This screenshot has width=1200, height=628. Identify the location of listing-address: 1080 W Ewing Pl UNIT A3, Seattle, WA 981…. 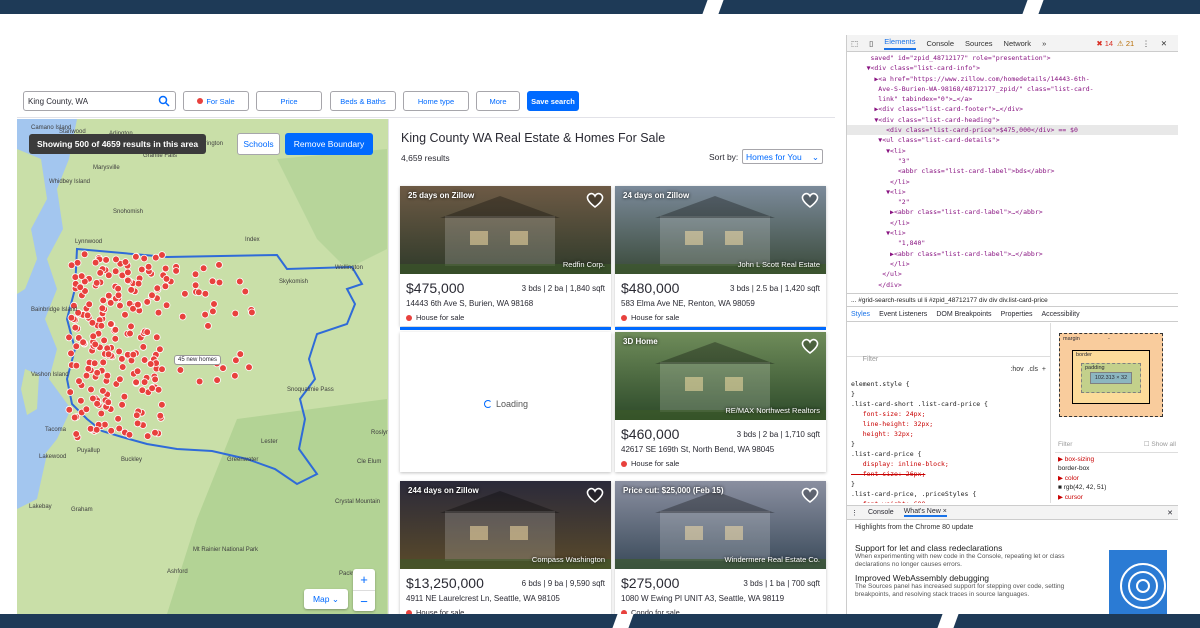
(702, 598).